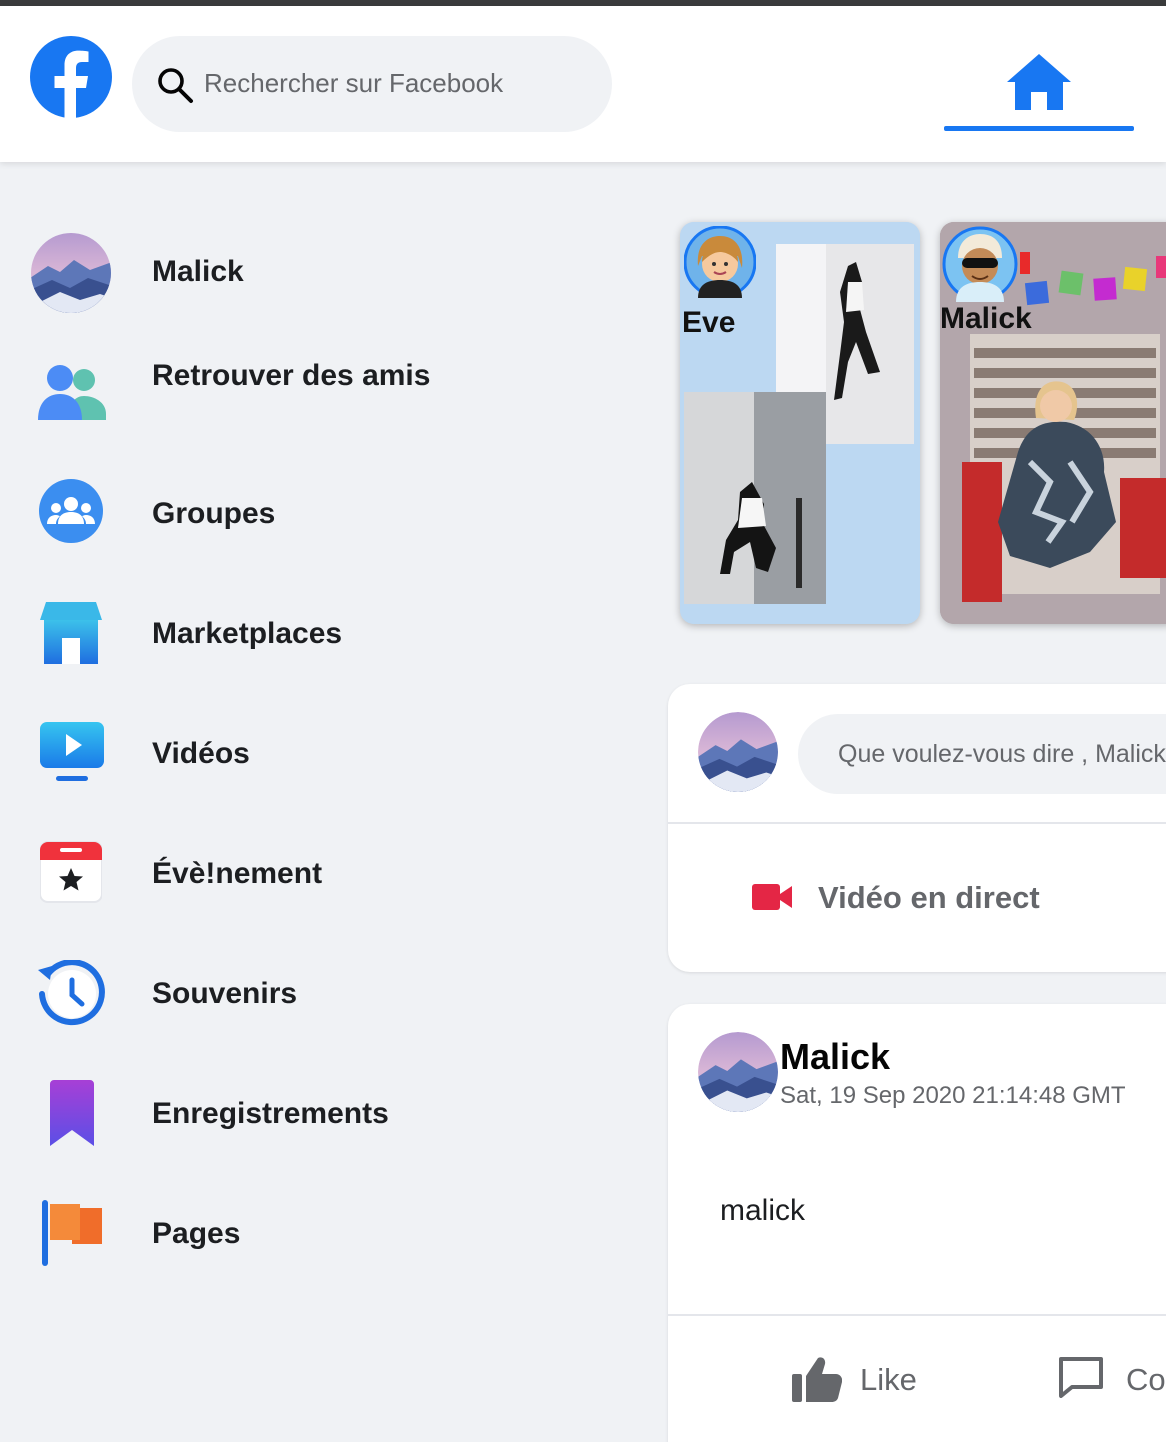 Image resolution: width=1166 pixels, height=1442 pixels. What do you see at coordinates (763, 1210) in the screenshot?
I see `post-text: malick` at bounding box center [763, 1210].